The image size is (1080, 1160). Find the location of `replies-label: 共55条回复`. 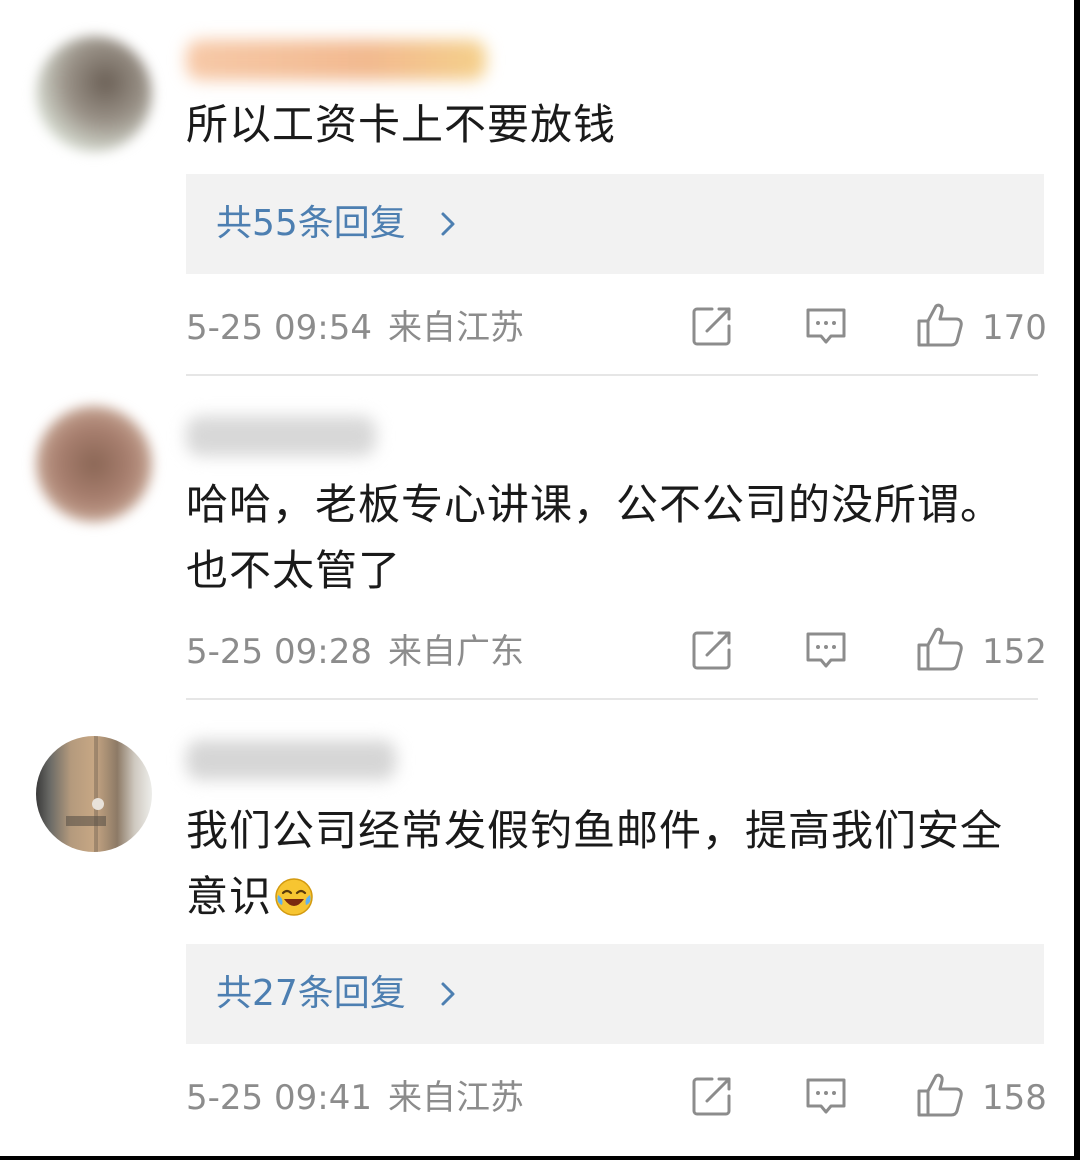

replies-label: 共55条回复 is located at coordinates (311, 223).